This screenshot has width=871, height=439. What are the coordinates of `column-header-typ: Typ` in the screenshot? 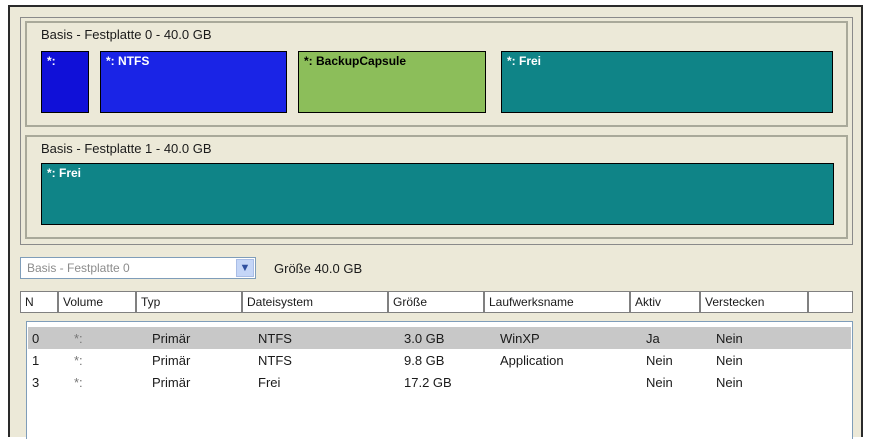 It's located at (189, 302).